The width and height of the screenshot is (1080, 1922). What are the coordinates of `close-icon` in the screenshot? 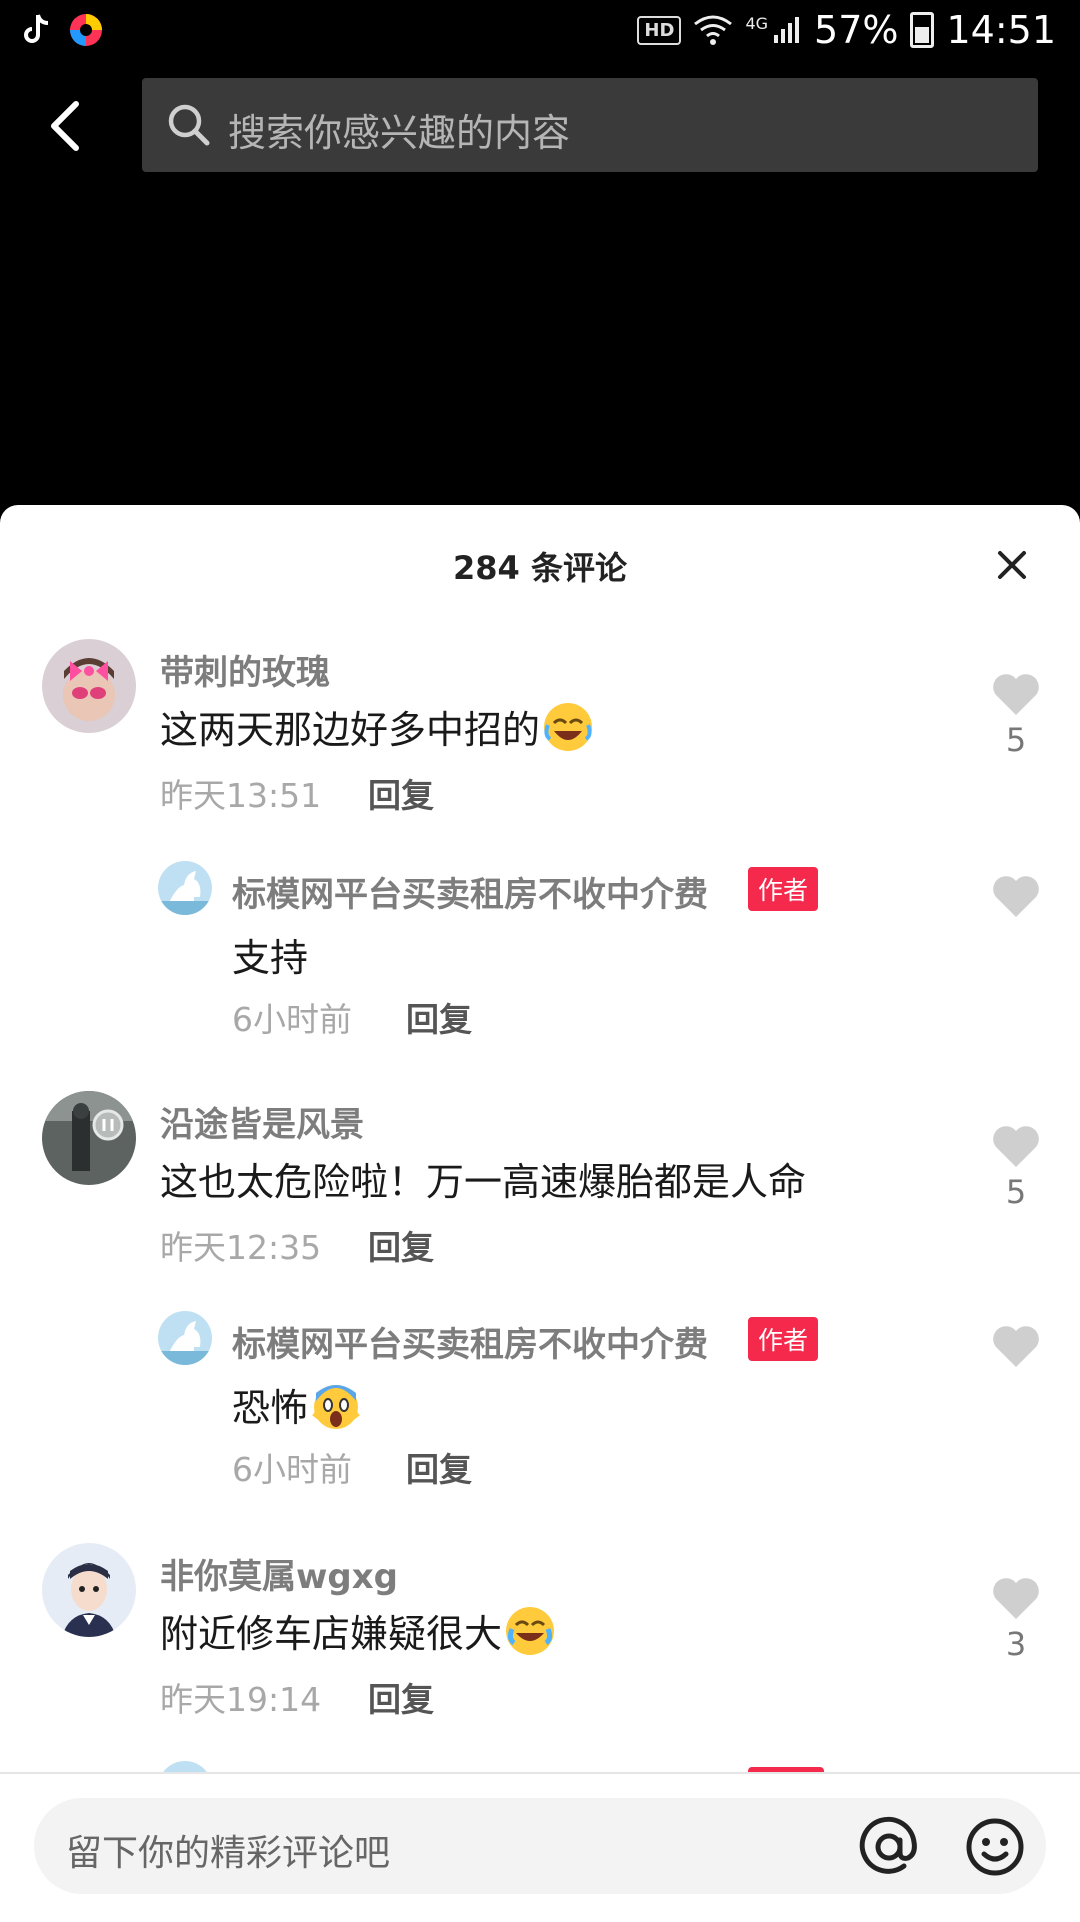 It's located at (1012, 565).